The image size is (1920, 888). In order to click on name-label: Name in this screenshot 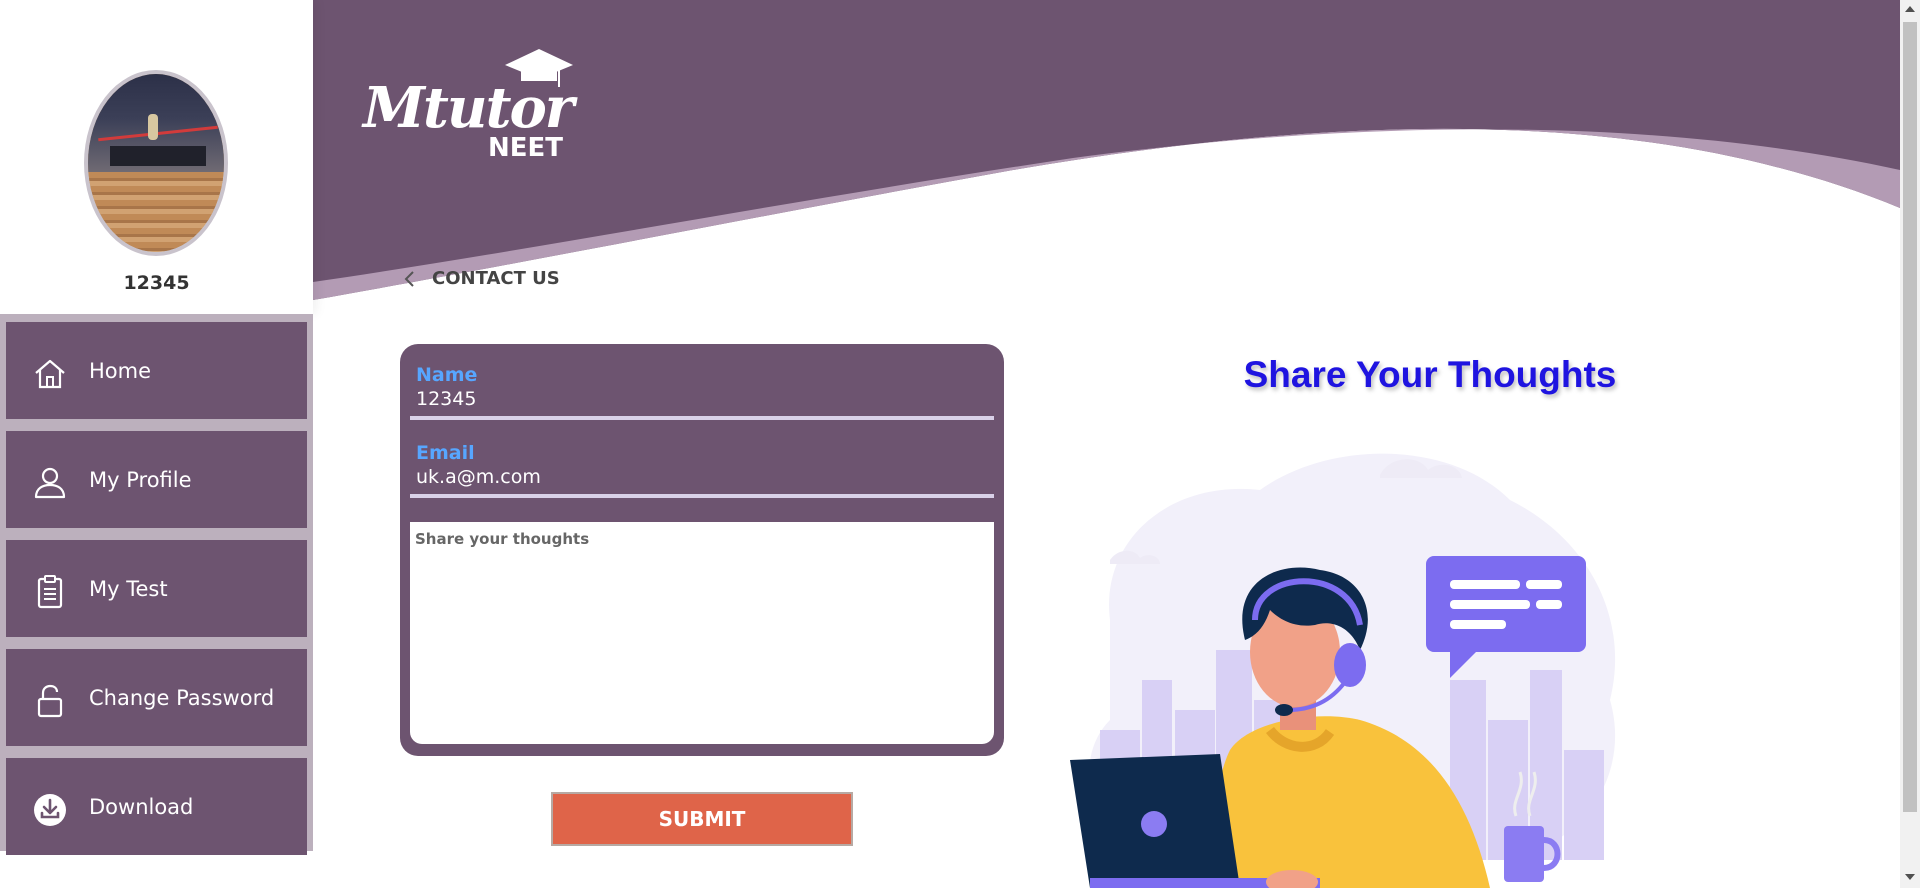, I will do `click(447, 375)`.